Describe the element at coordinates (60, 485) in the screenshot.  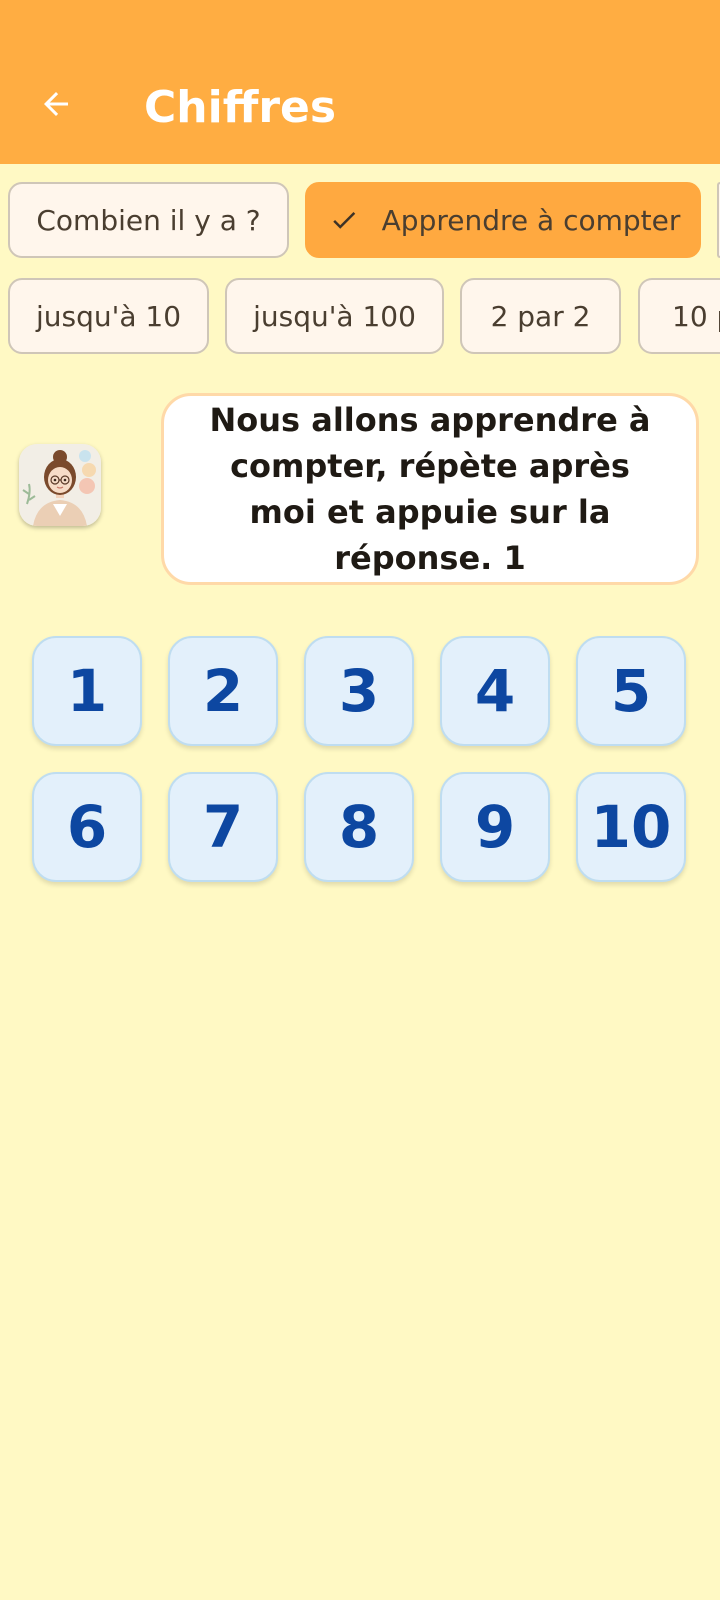
I see `teacher-avatar` at that location.